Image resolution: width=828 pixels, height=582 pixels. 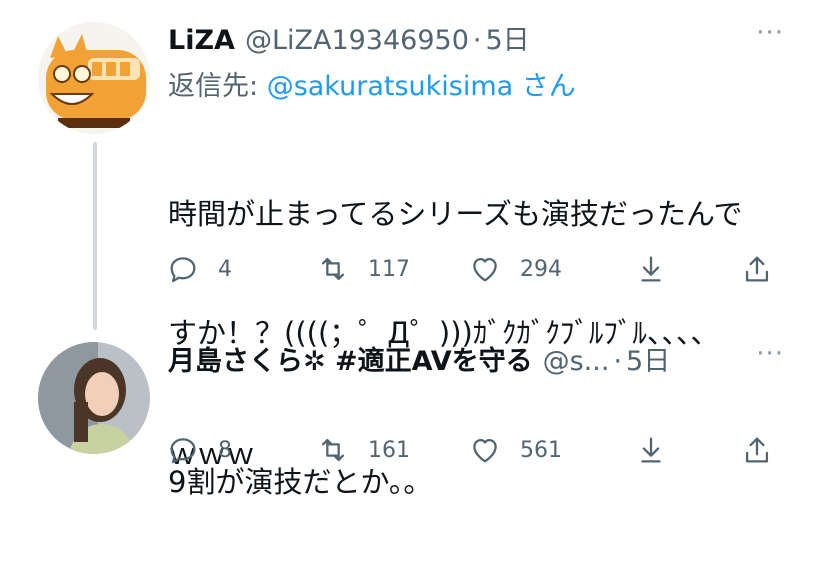 What do you see at coordinates (217, 86) in the screenshot?
I see `reply-to-label: 返信先:` at bounding box center [217, 86].